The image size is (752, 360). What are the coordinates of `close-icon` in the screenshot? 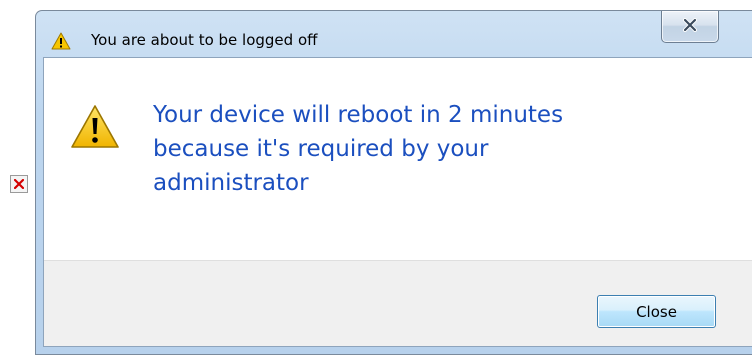 It's located at (690, 26).